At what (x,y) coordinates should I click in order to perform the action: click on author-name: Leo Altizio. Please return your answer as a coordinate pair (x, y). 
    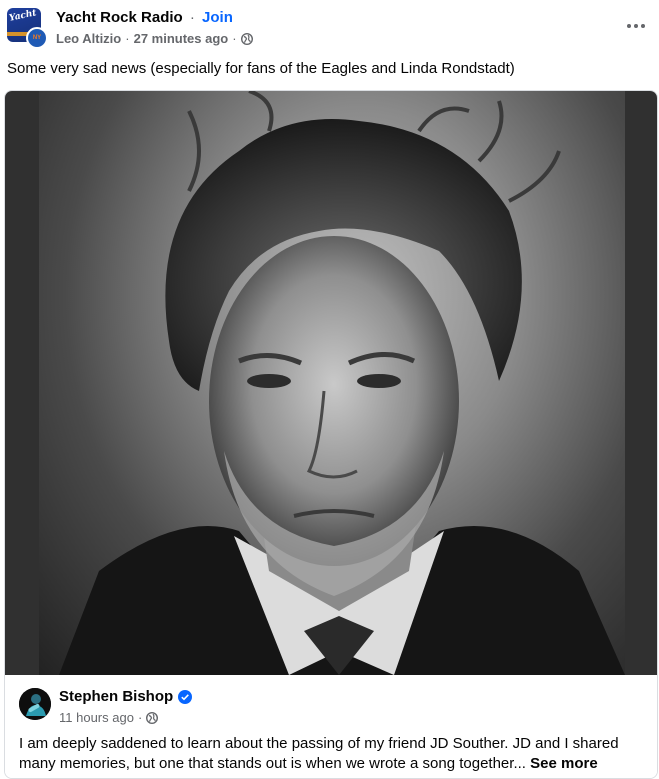
    Looking at the image, I should click on (88, 38).